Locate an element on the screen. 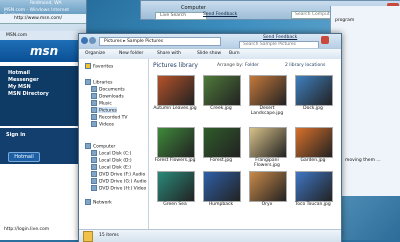  close-icon-explorer is located at coordinates (325, 40).